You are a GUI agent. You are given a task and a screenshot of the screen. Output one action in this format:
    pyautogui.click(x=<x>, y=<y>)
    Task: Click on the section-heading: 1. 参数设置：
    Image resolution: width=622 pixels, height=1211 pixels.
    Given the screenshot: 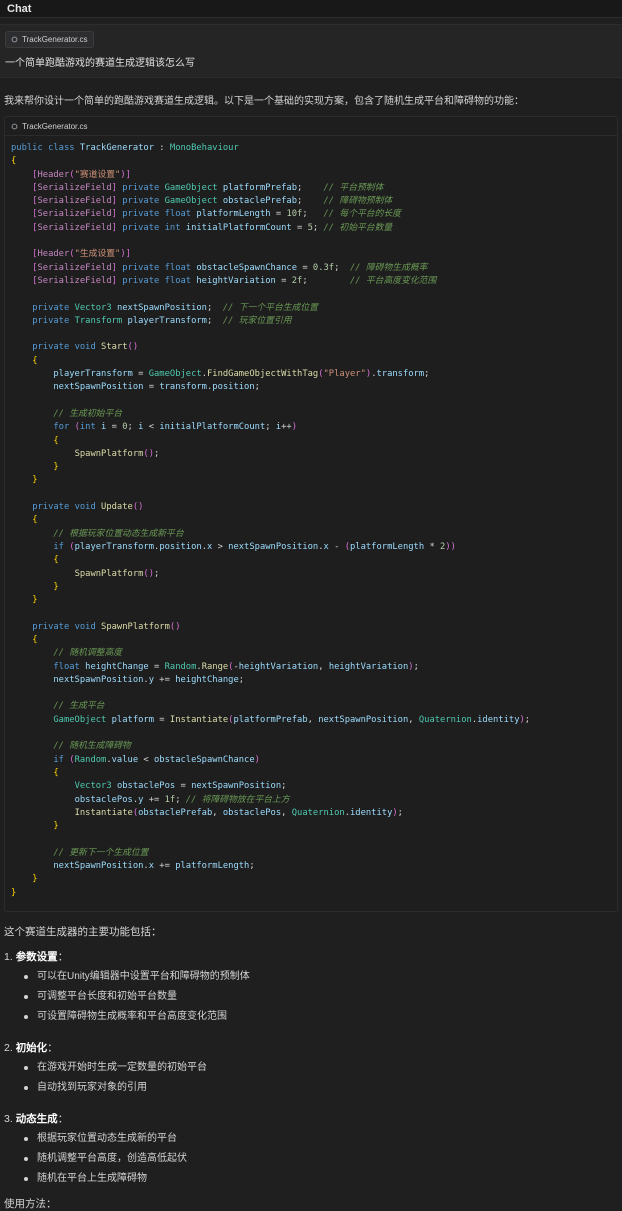 What is the action you would take?
    pyautogui.click(x=36, y=957)
    